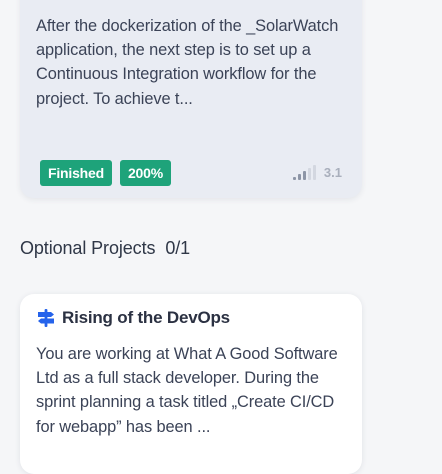 The width and height of the screenshot is (442, 474). What do you see at coordinates (46, 318) in the screenshot?
I see `signpost-icon` at bounding box center [46, 318].